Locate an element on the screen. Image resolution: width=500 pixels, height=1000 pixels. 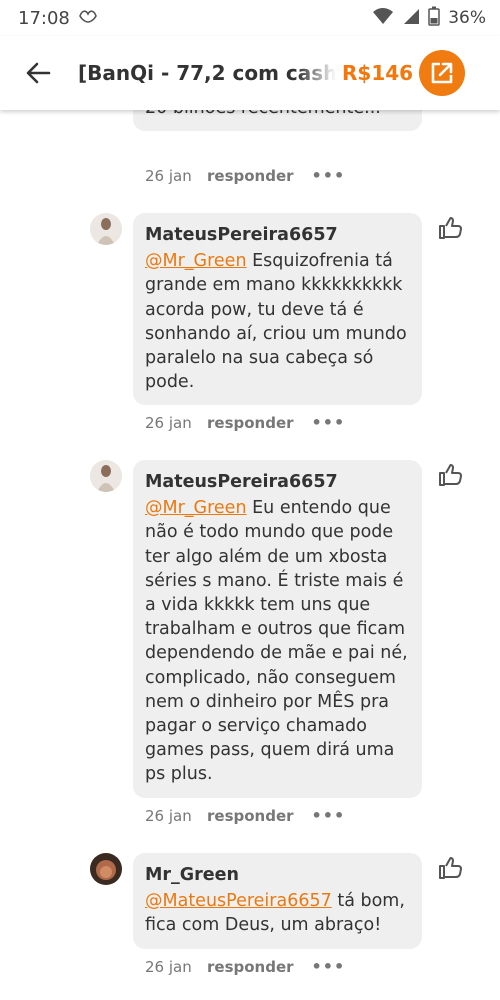
app-bar: [BanQi - 77,2 com cashback R$146 is located at coordinates (250, 73).